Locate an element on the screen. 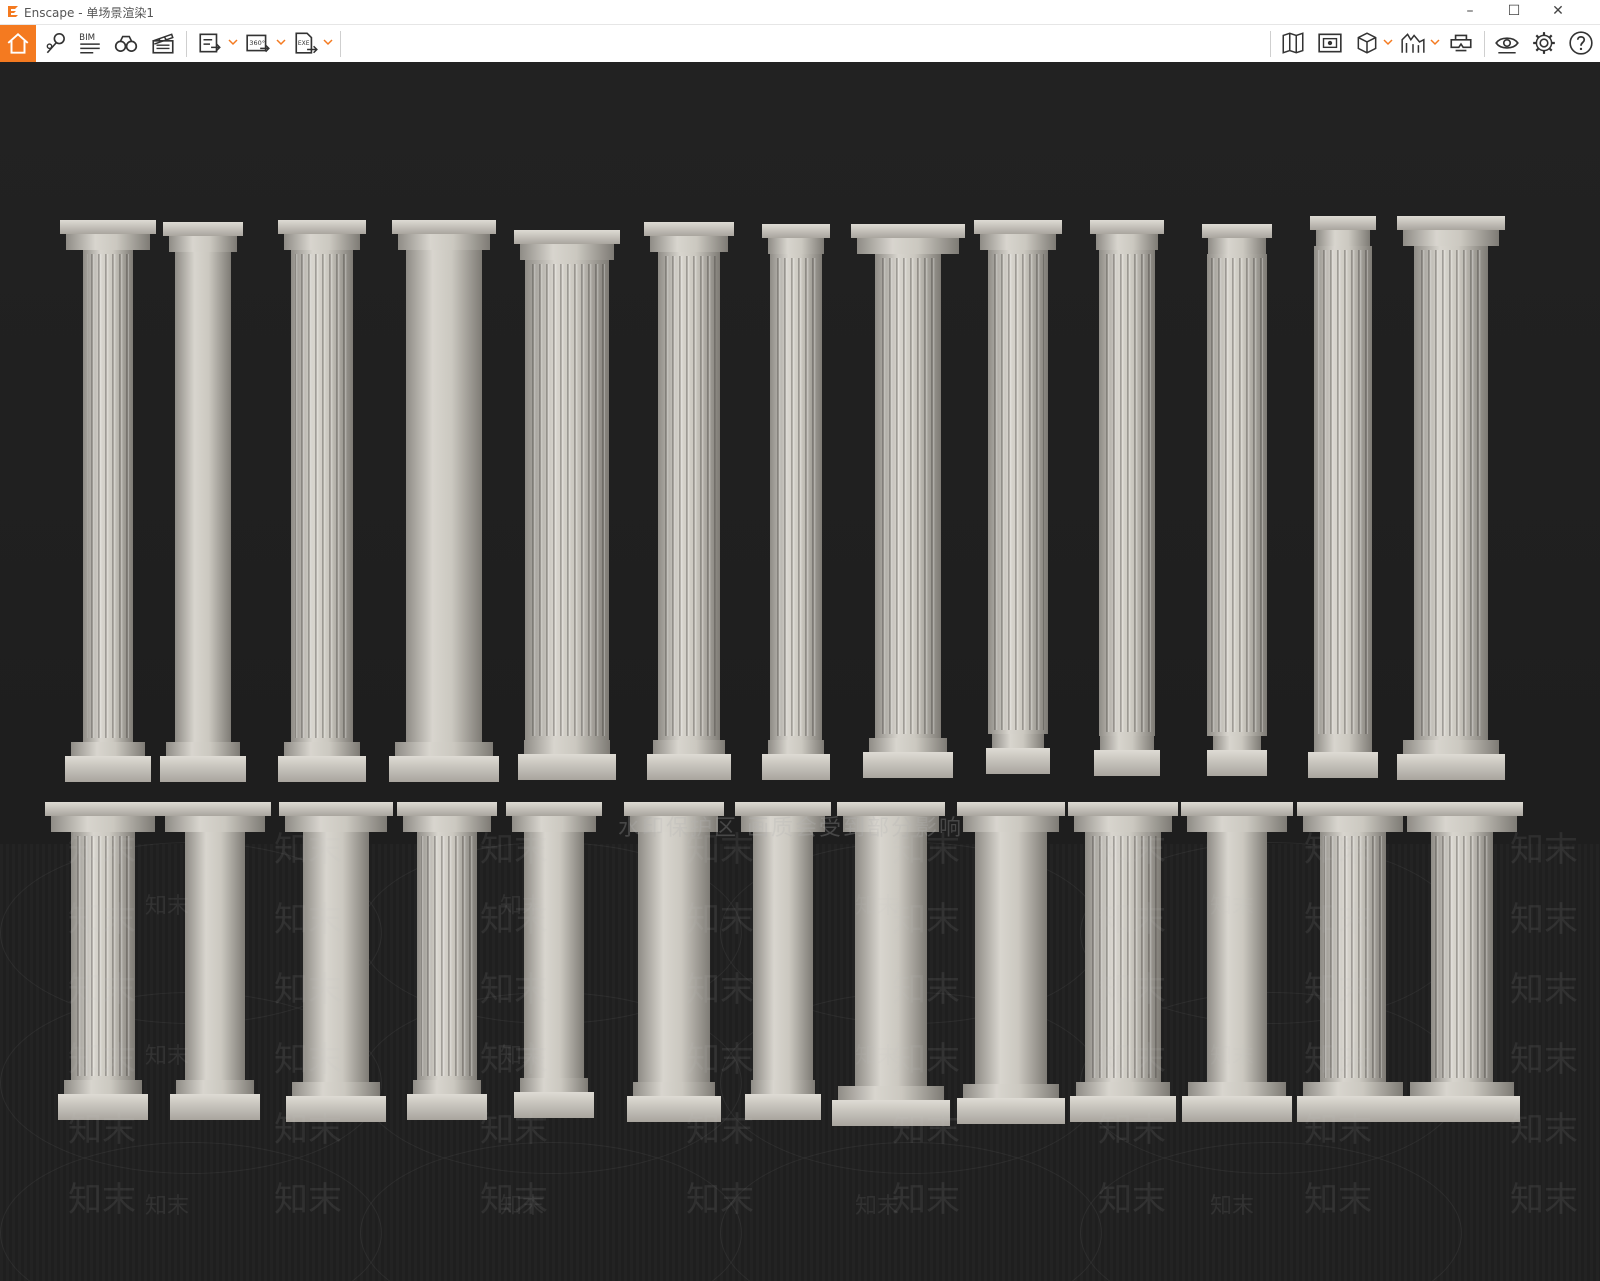  vr-headset-icon is located at coordinates (1461, 43).